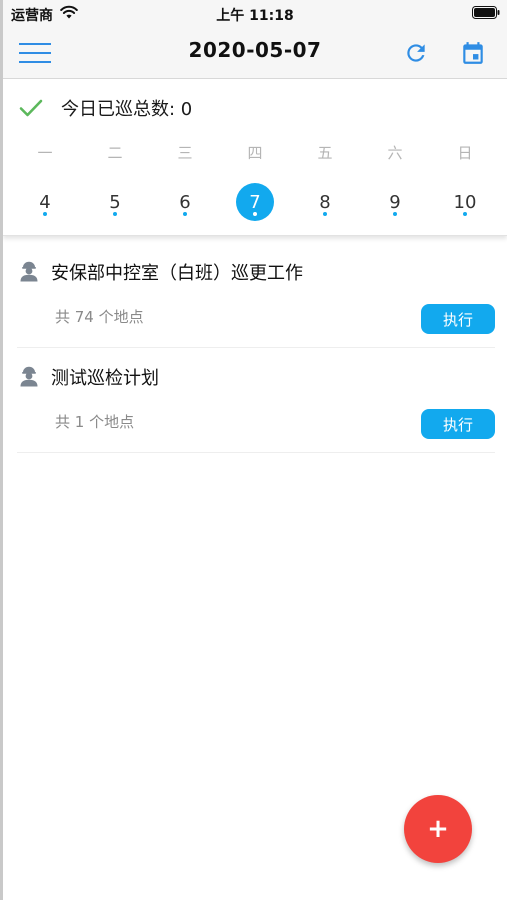  I want to click on weekday-label: 日, so click(465, 153).